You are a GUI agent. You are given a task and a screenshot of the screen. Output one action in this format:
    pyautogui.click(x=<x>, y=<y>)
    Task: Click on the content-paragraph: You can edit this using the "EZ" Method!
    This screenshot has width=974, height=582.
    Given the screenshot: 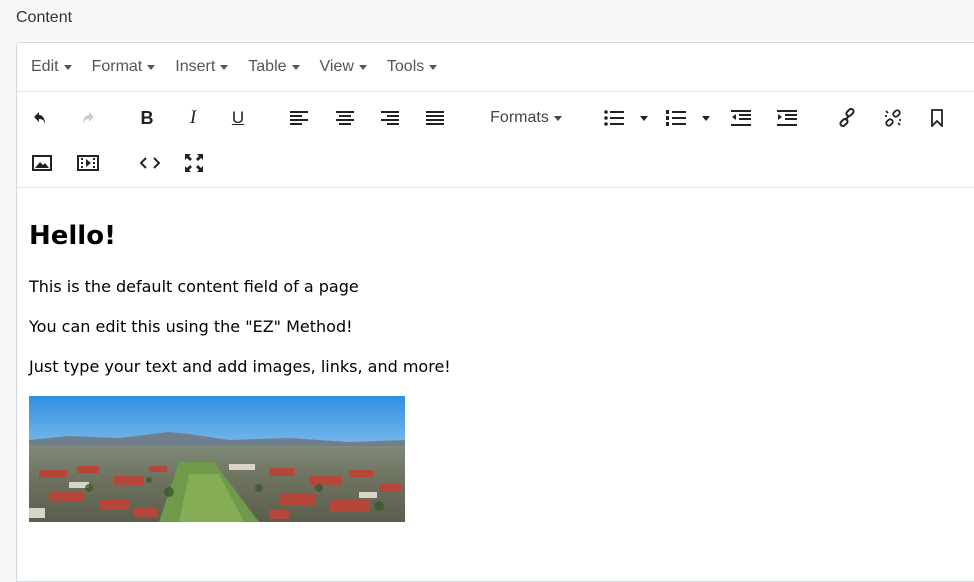 What is the action you would take?
    pyautogui.click(x=191, y=326)
    